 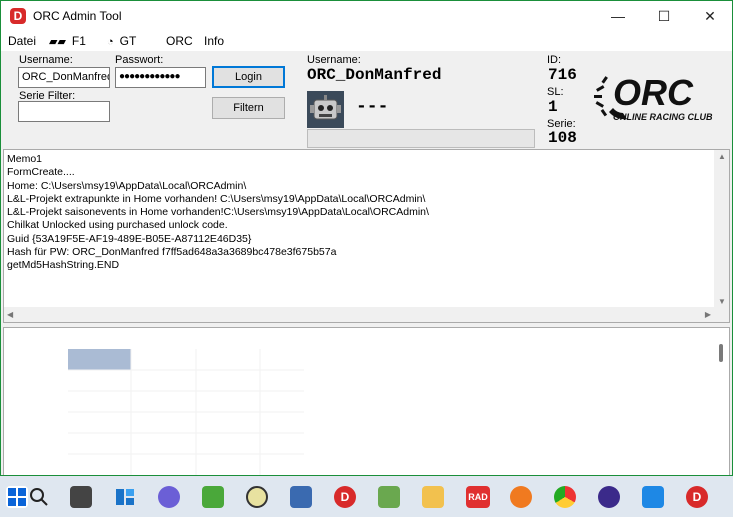 What do you see at coordinates (22, 41) in the screenshot?
I see `menu-datei: Datei` at bounding box center [22, 41].